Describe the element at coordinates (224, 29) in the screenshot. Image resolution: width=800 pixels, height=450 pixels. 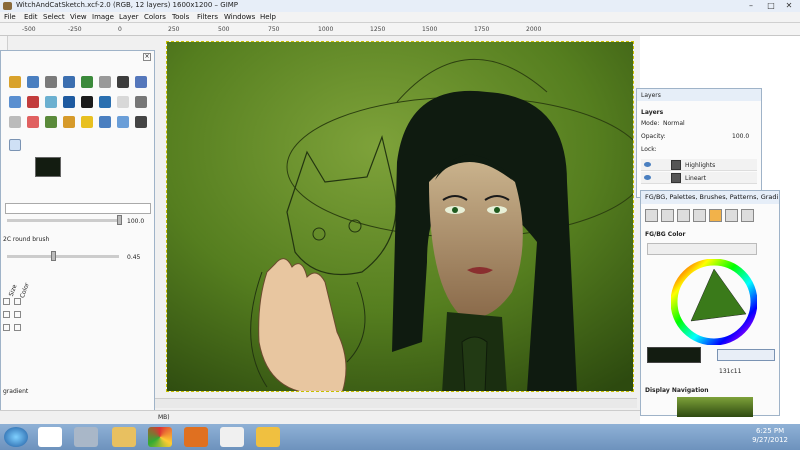
I see `ruler-tick: 500` at that location.